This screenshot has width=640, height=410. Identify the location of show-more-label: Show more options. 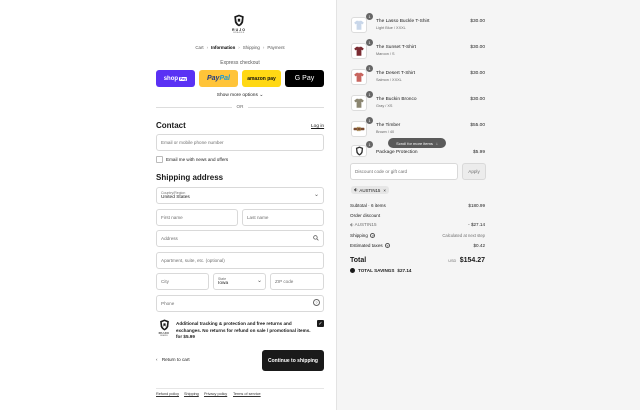
(237, 95).